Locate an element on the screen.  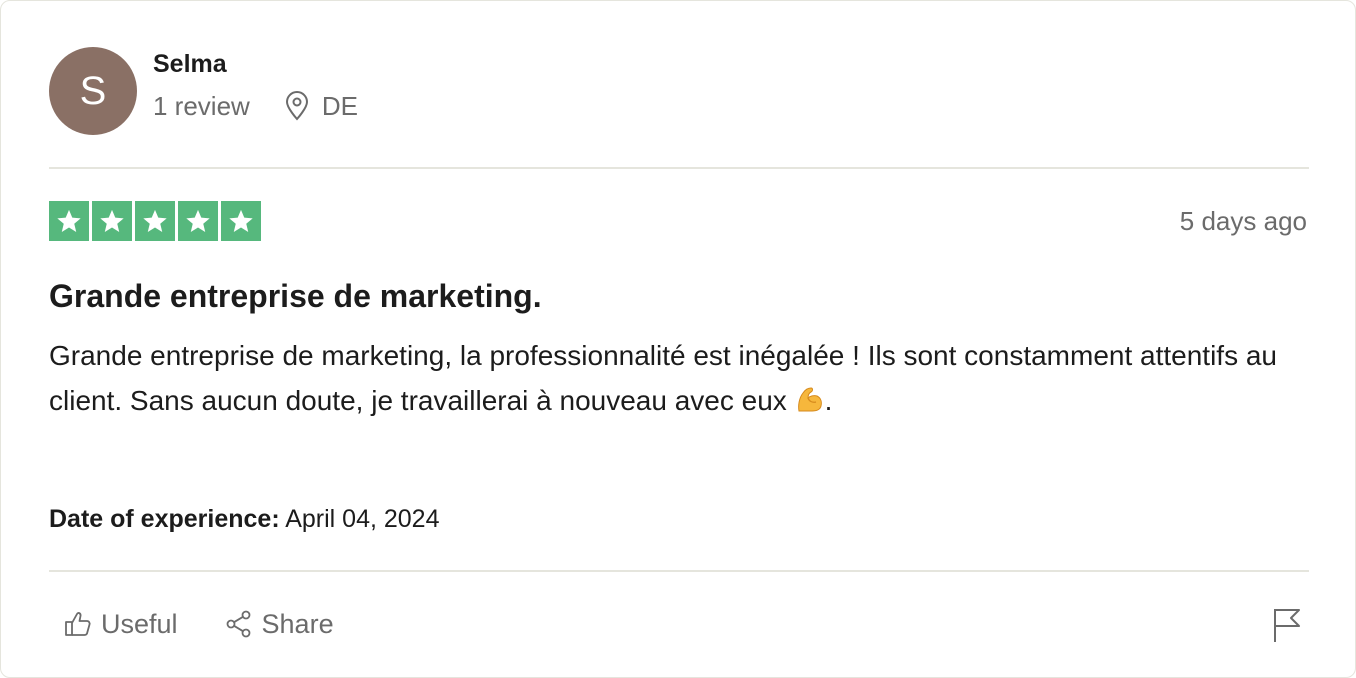
thumbs-up-icon is located at coordinates (78, 624).